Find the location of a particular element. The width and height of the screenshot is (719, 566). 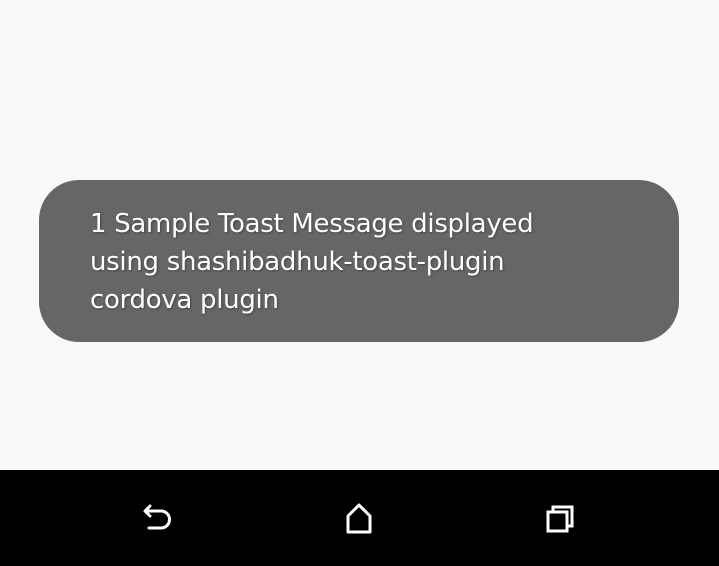

recents-button is located at coordinates (559, 518).